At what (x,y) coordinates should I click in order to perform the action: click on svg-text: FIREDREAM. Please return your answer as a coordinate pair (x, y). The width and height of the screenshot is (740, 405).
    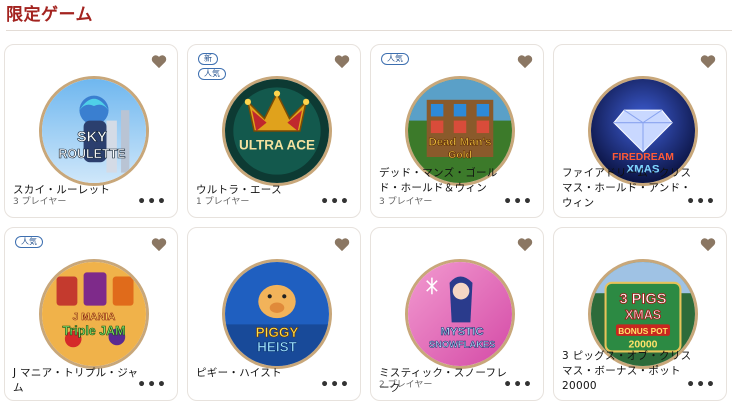
    Looking at the image, I should click on (643, 157).